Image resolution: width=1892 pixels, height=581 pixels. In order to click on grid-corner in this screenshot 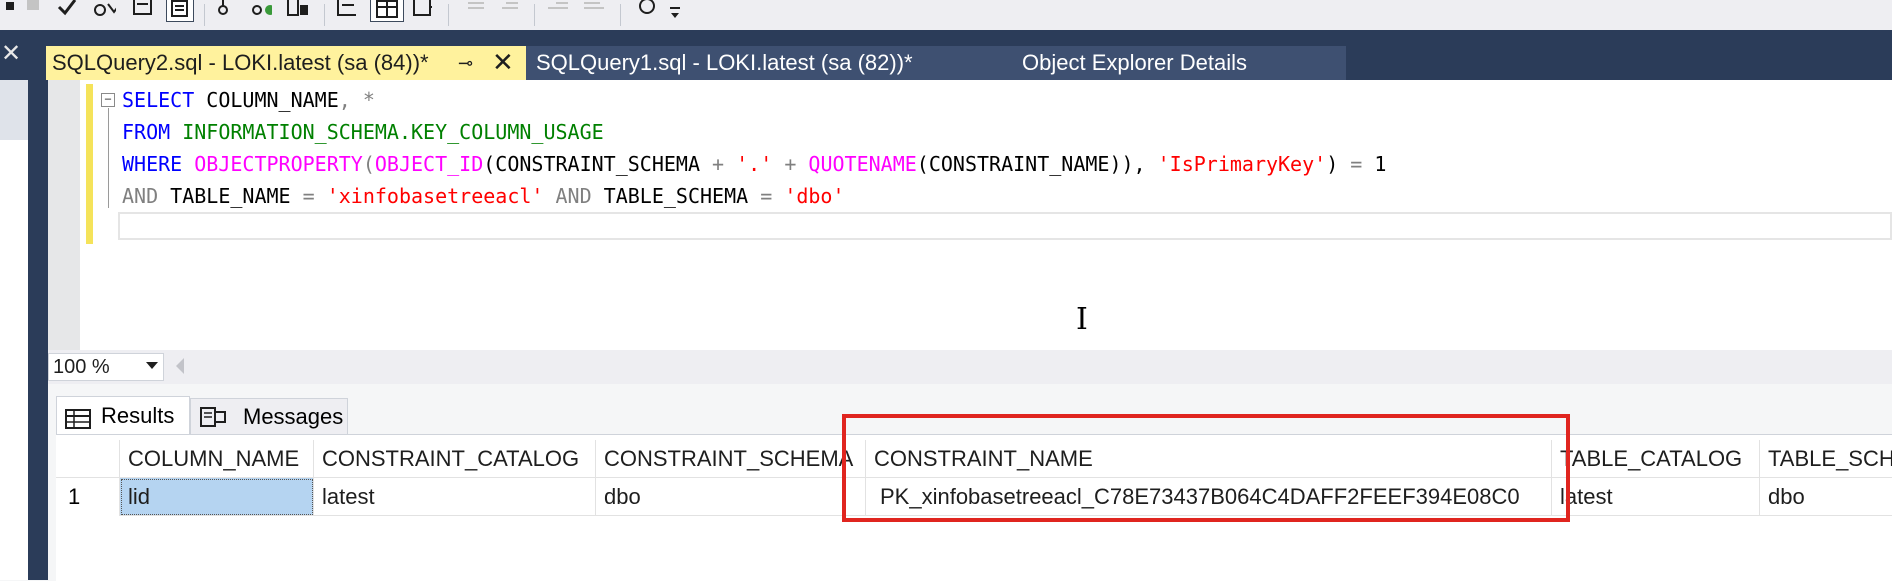, I will do `click(88, 459)`.